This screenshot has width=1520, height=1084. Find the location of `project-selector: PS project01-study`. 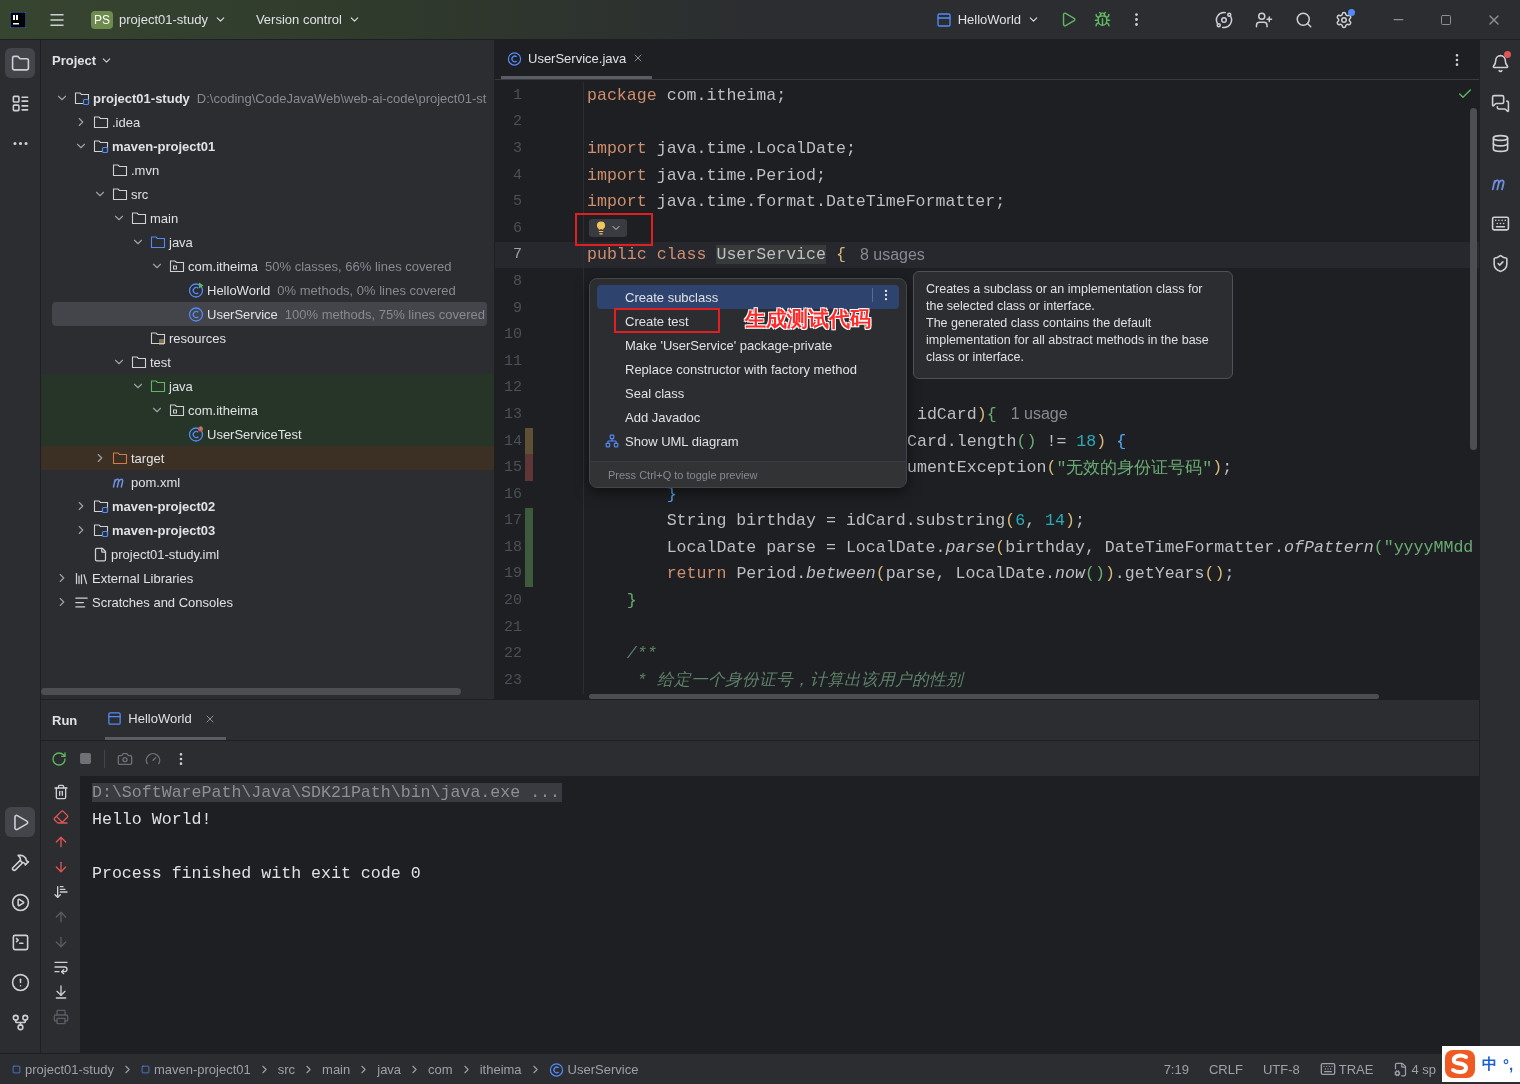

project-selector: PS project01-study is located at coordinates (159, 19).